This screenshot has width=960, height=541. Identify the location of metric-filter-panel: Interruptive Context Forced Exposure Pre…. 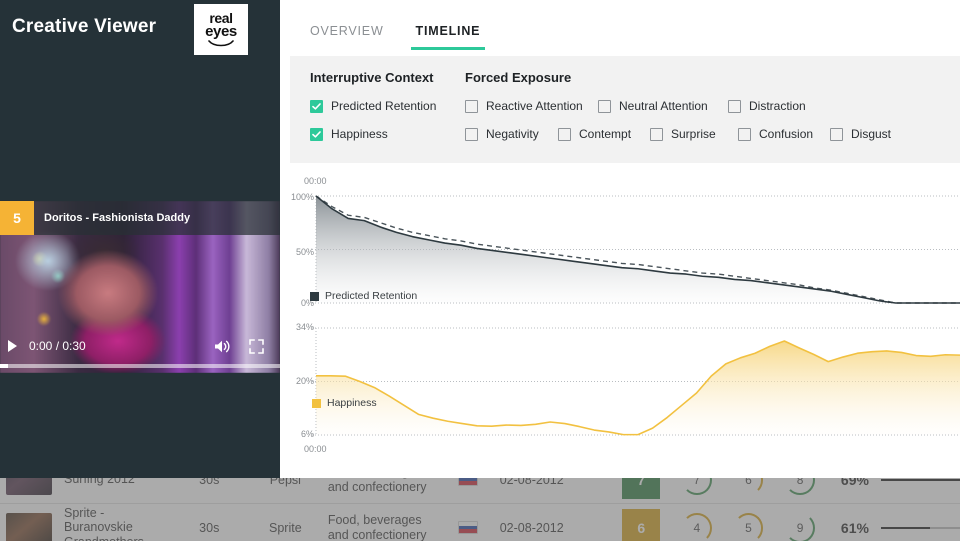
(625, 109).